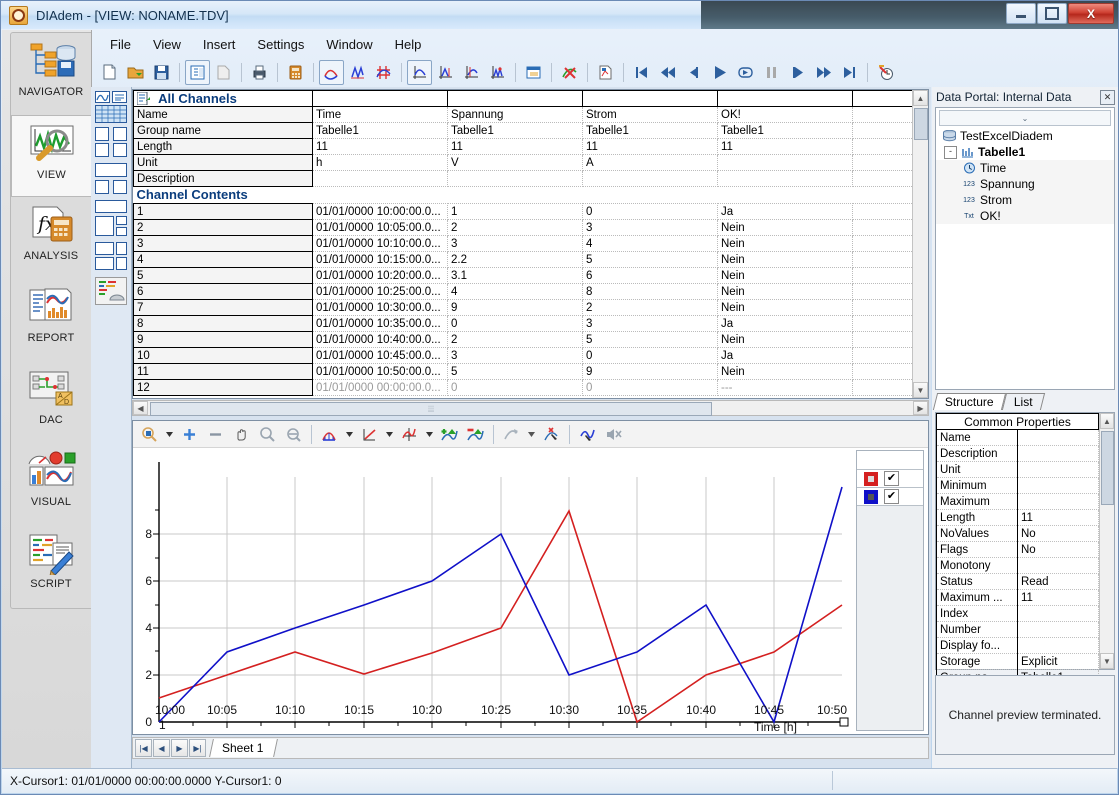 Image resolution: width=1119 pixels, height=795 pixels. Describe the element at coordinates (419, 72) in the screenshot. I see `axis-curve-icon` at that location.